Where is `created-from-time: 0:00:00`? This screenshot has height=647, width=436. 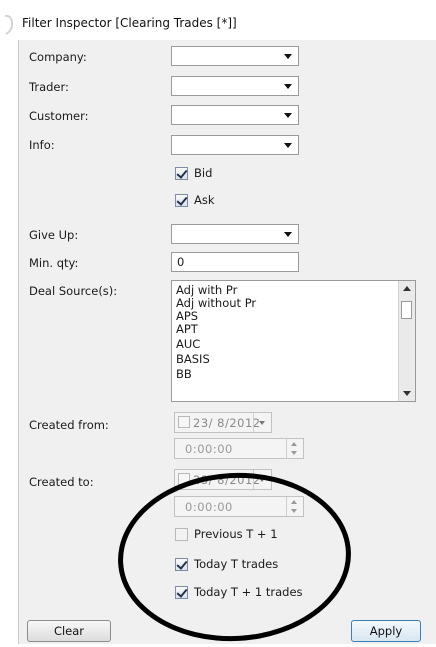
created-from-time: 0:00:00 is located at coordinates (239, 448).